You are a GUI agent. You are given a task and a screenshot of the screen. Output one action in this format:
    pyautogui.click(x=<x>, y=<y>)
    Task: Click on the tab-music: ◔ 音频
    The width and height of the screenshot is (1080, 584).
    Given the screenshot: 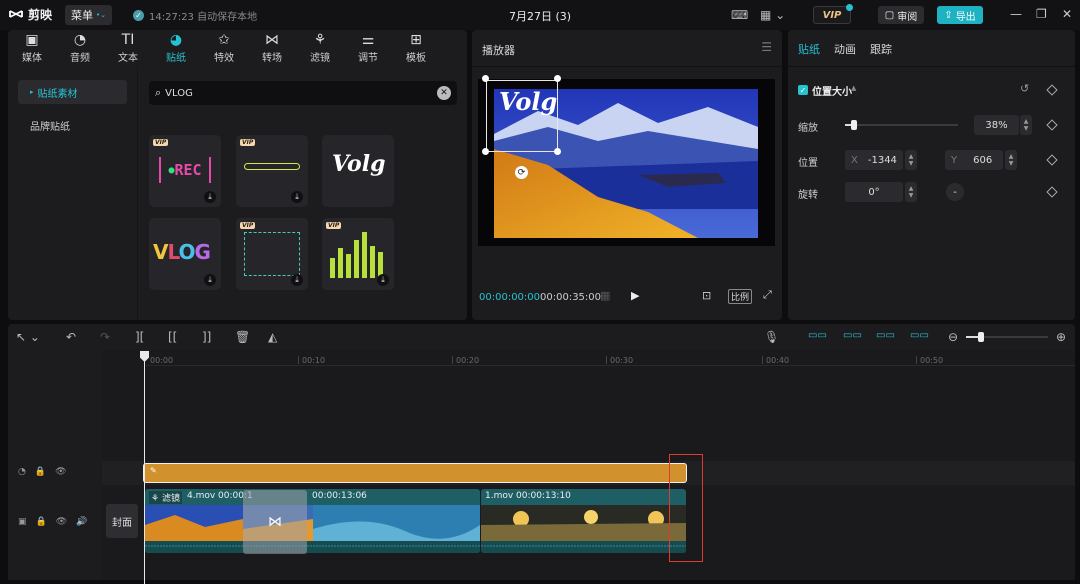 What is the action you would take?
    pyautogui.click(x=80, y=48)
    